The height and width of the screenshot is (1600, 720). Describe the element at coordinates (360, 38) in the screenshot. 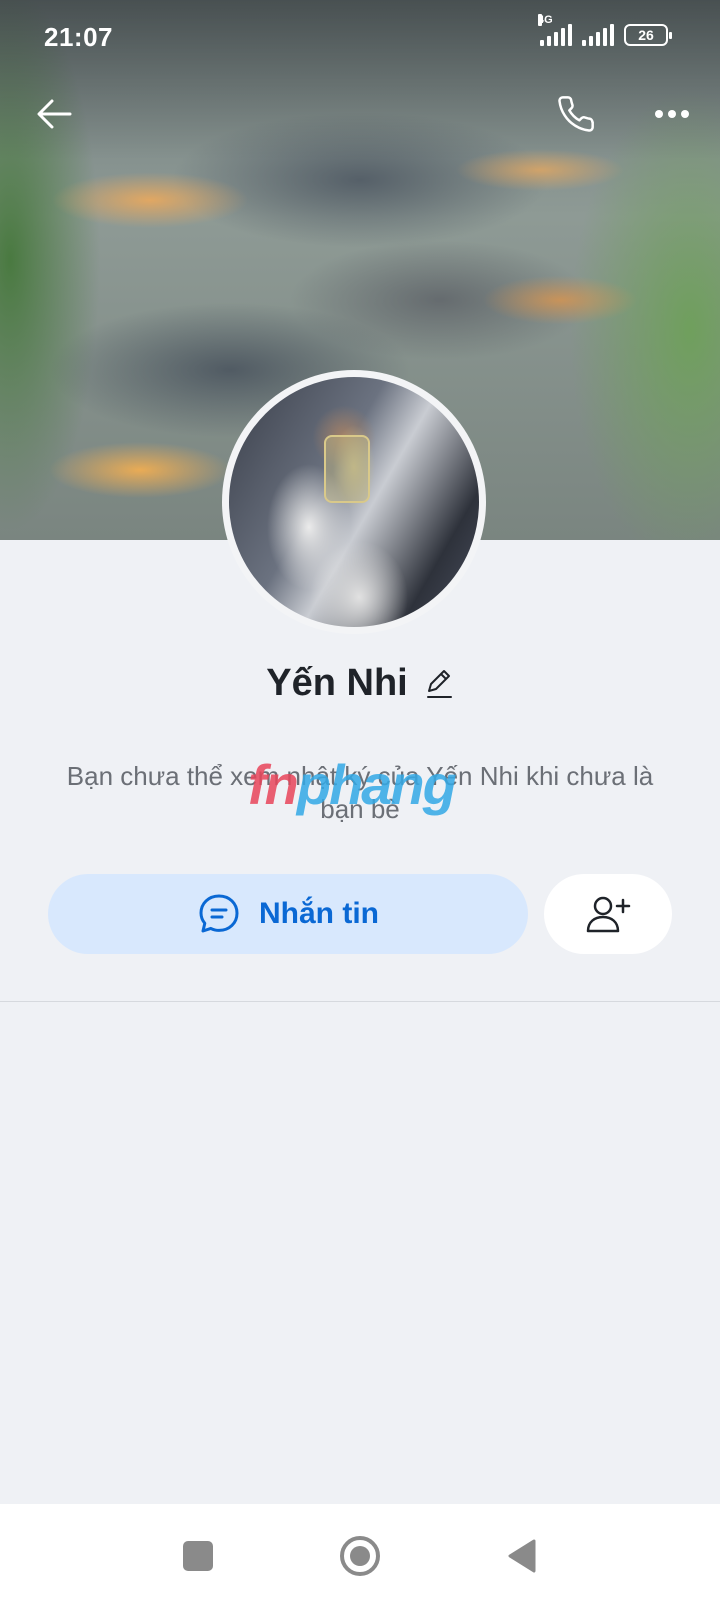

I see `status-bar: 21:07 4G 26` at that location.